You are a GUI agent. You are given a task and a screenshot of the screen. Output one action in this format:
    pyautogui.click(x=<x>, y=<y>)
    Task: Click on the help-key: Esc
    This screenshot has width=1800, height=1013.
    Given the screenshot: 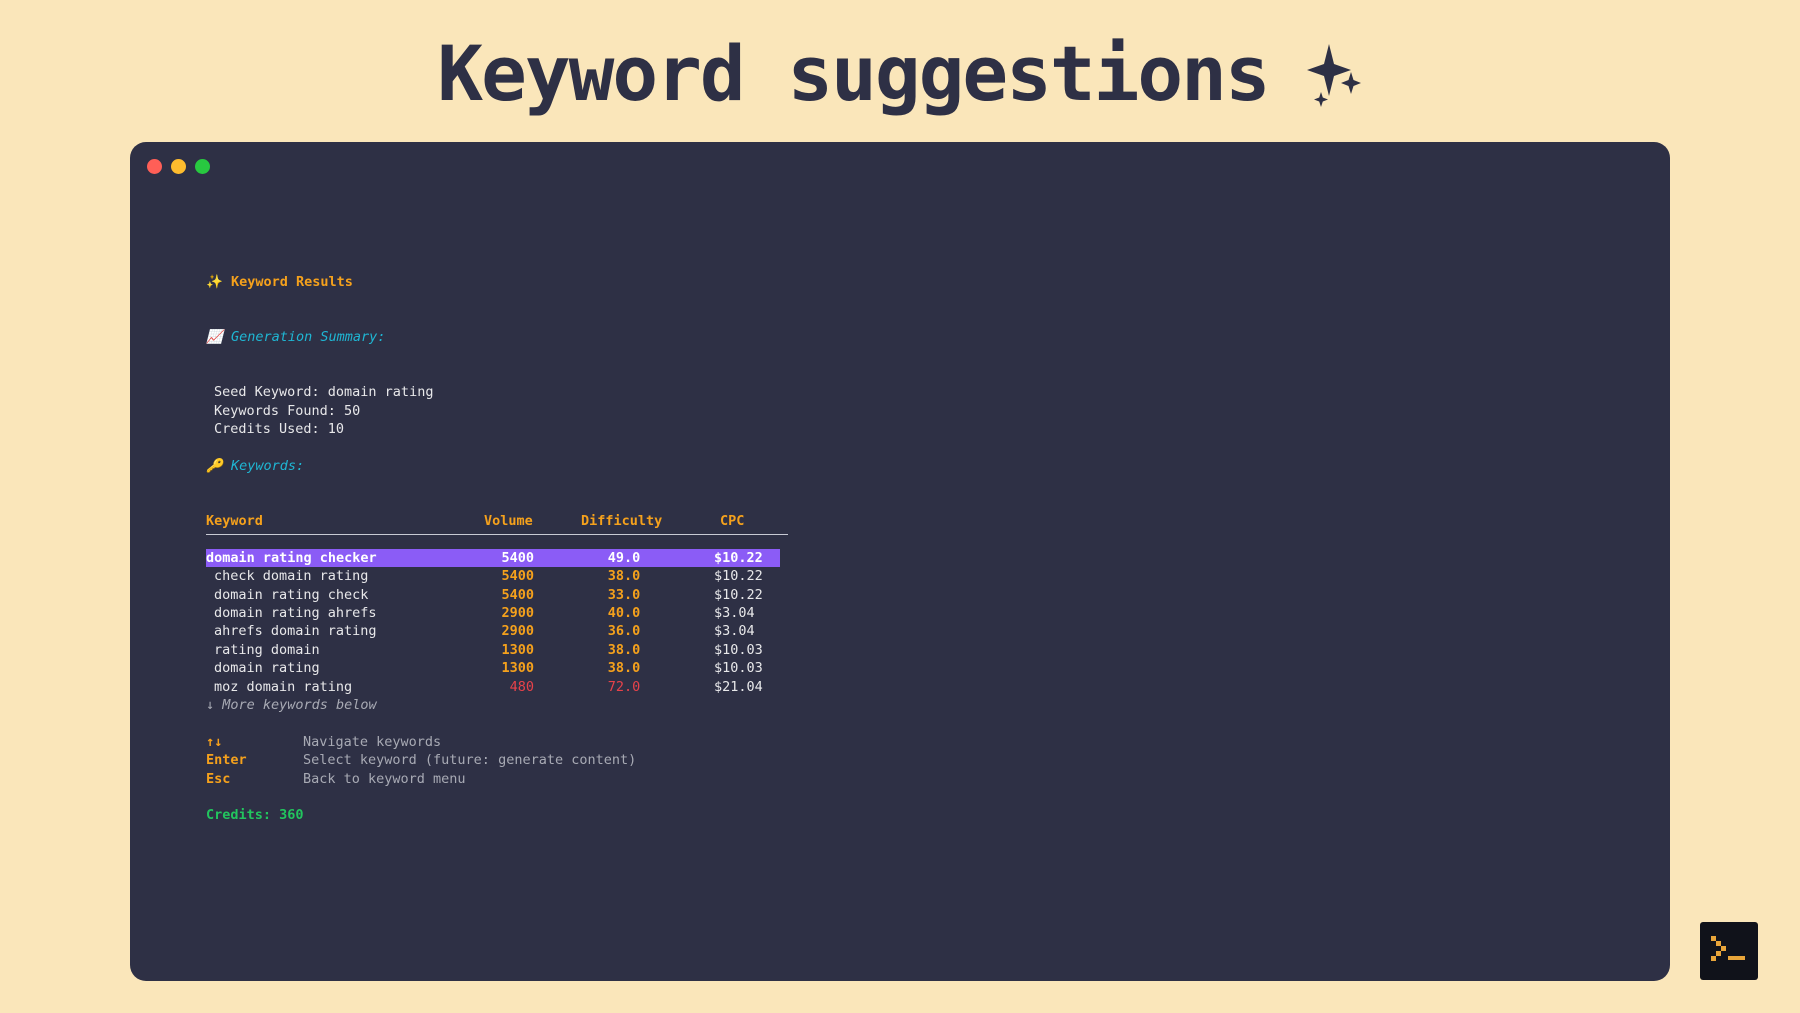 What is the action you would take?
    pyautogui.click(x=218, y=778)
    